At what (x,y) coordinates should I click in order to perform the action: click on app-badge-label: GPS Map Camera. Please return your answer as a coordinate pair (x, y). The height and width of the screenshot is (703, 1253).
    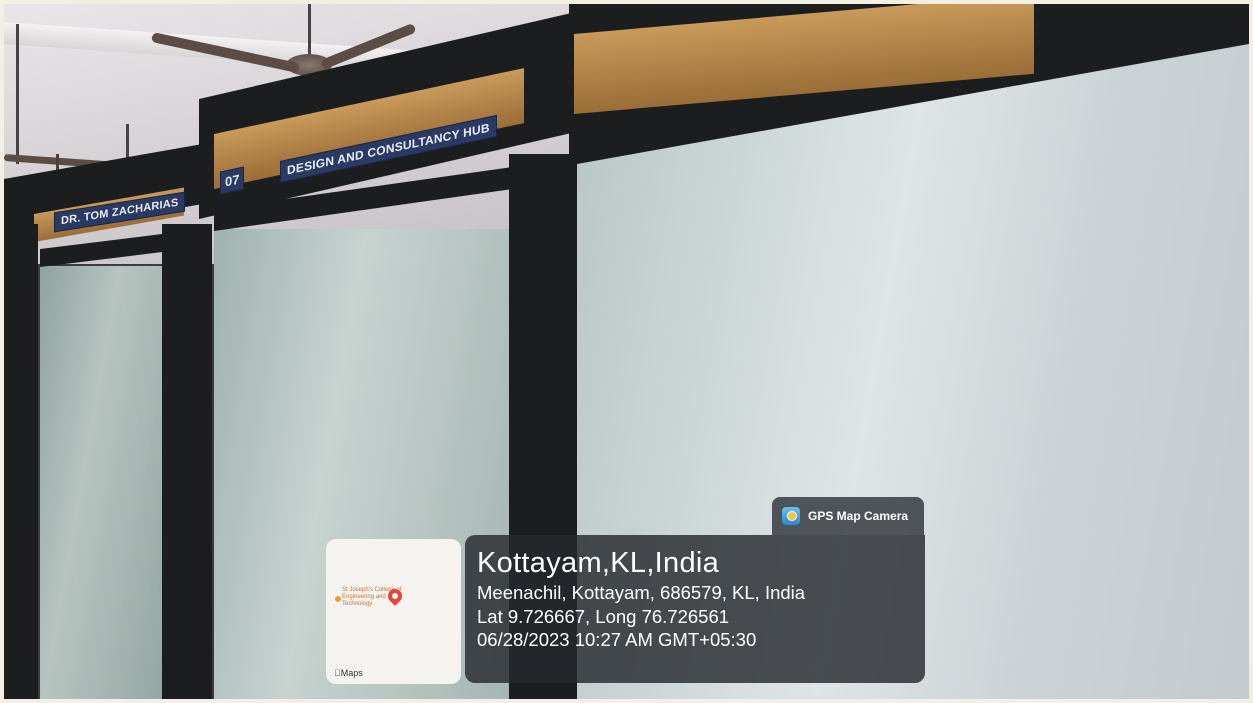
    Looking at the image, I should click on (858, 516).